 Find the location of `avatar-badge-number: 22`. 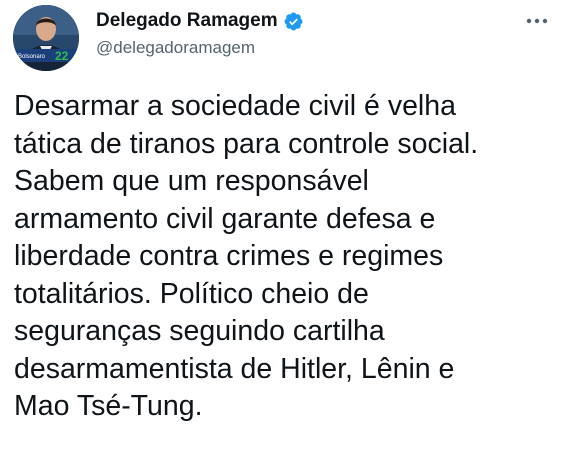

avatar-badge-number: 22 is located at coordinates (62, 56).